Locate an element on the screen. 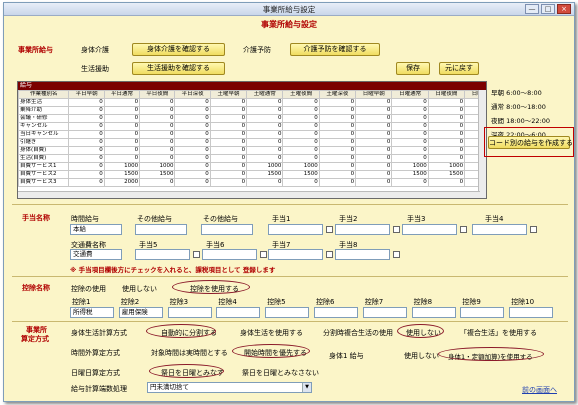  create-code-salary-button: コード別の給与を作成する is located at coordinates (530, 142).